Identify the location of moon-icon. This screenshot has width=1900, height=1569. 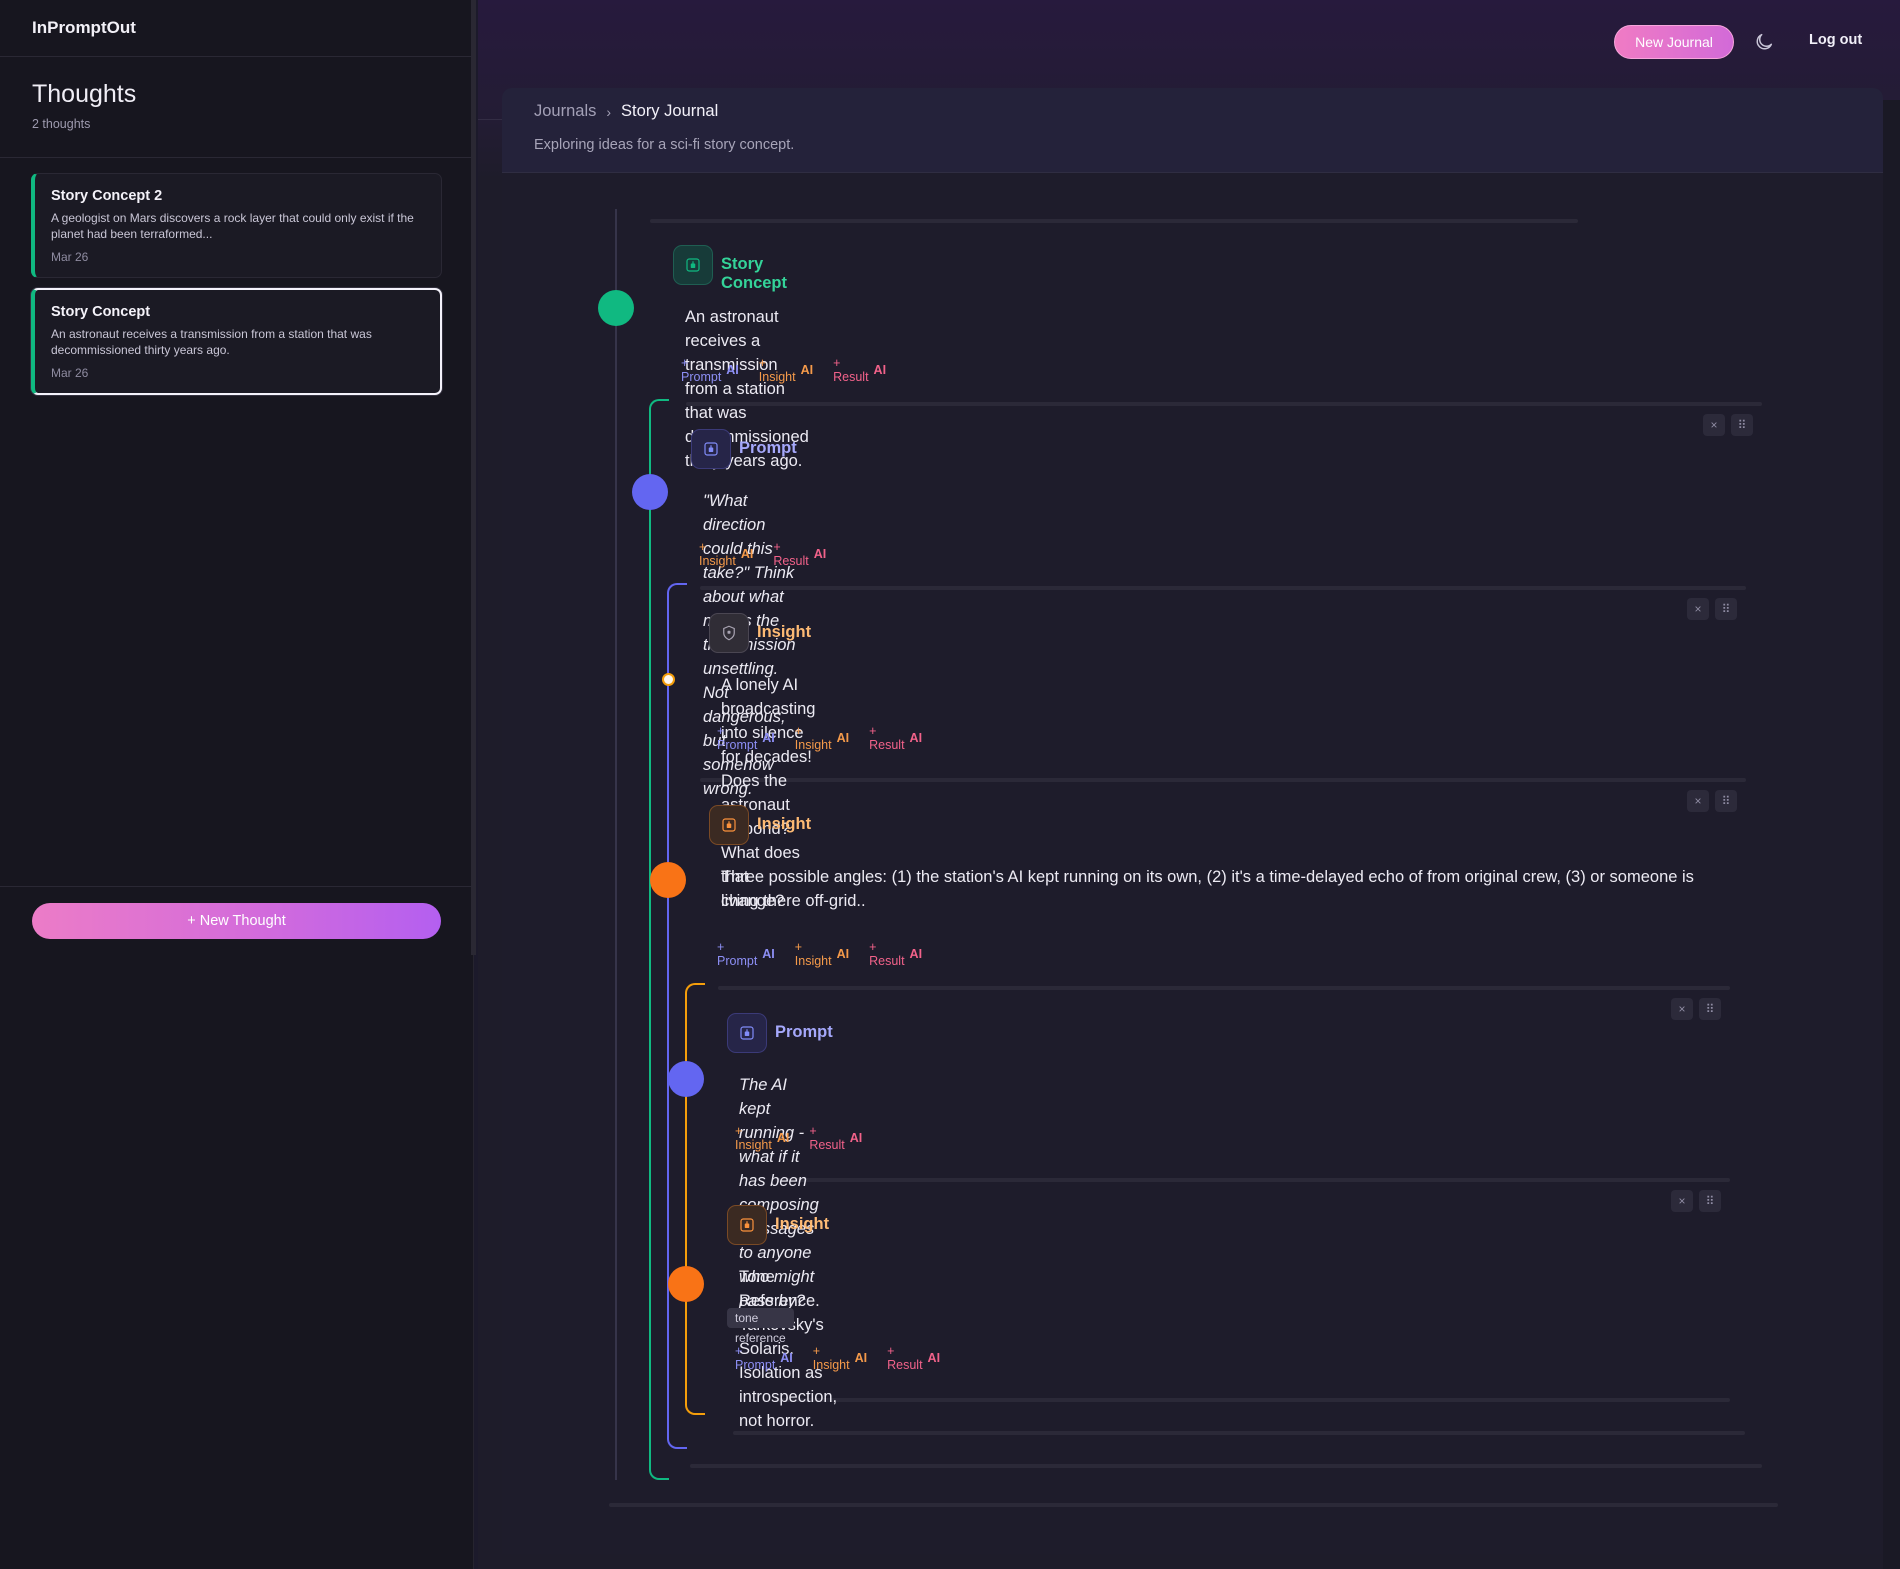
(1764, 42).